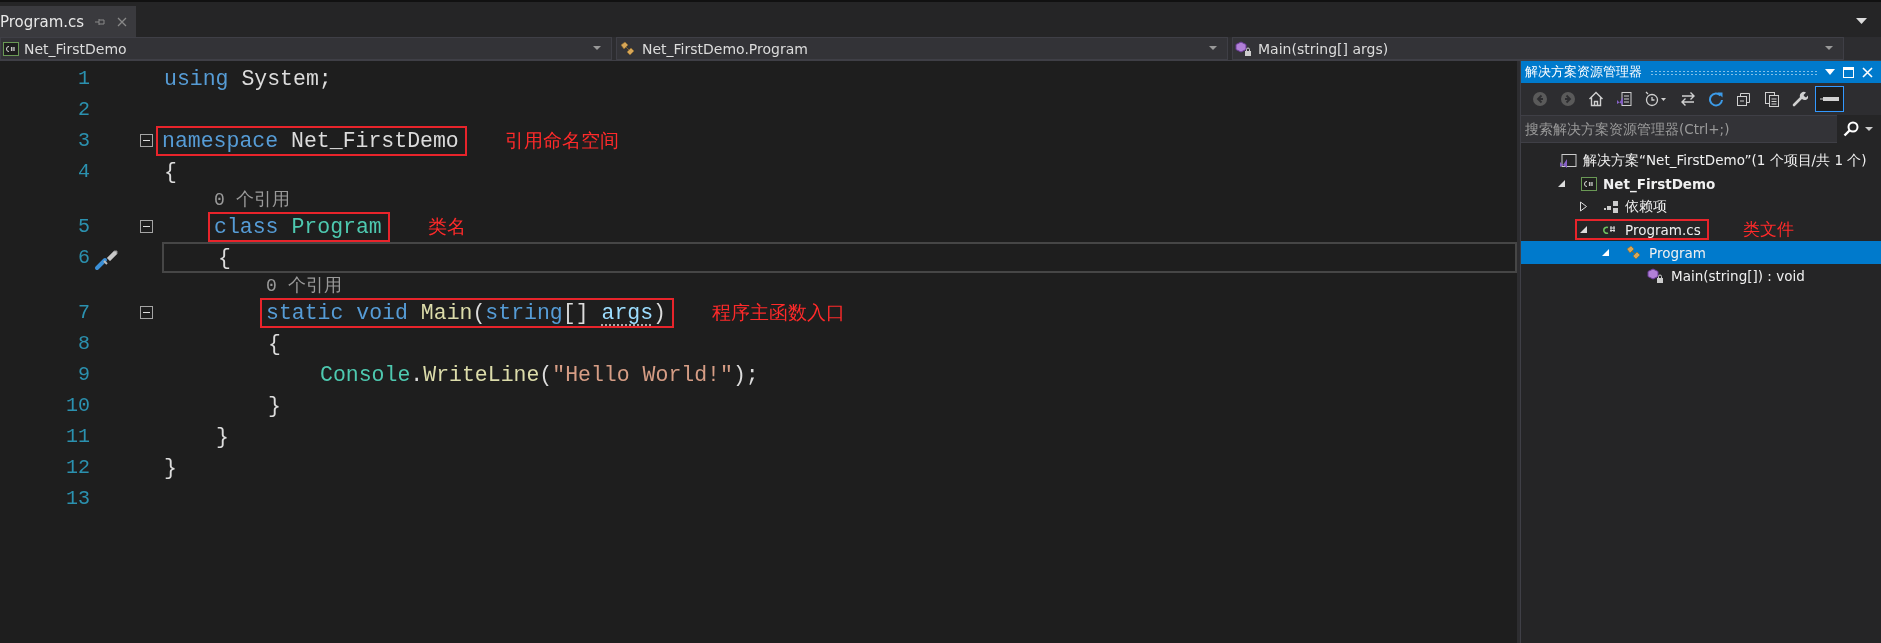  What do you see at coordinates (77, 498) in the screenshot?
I see `line-number: 13` at bounding box center [77, 498].